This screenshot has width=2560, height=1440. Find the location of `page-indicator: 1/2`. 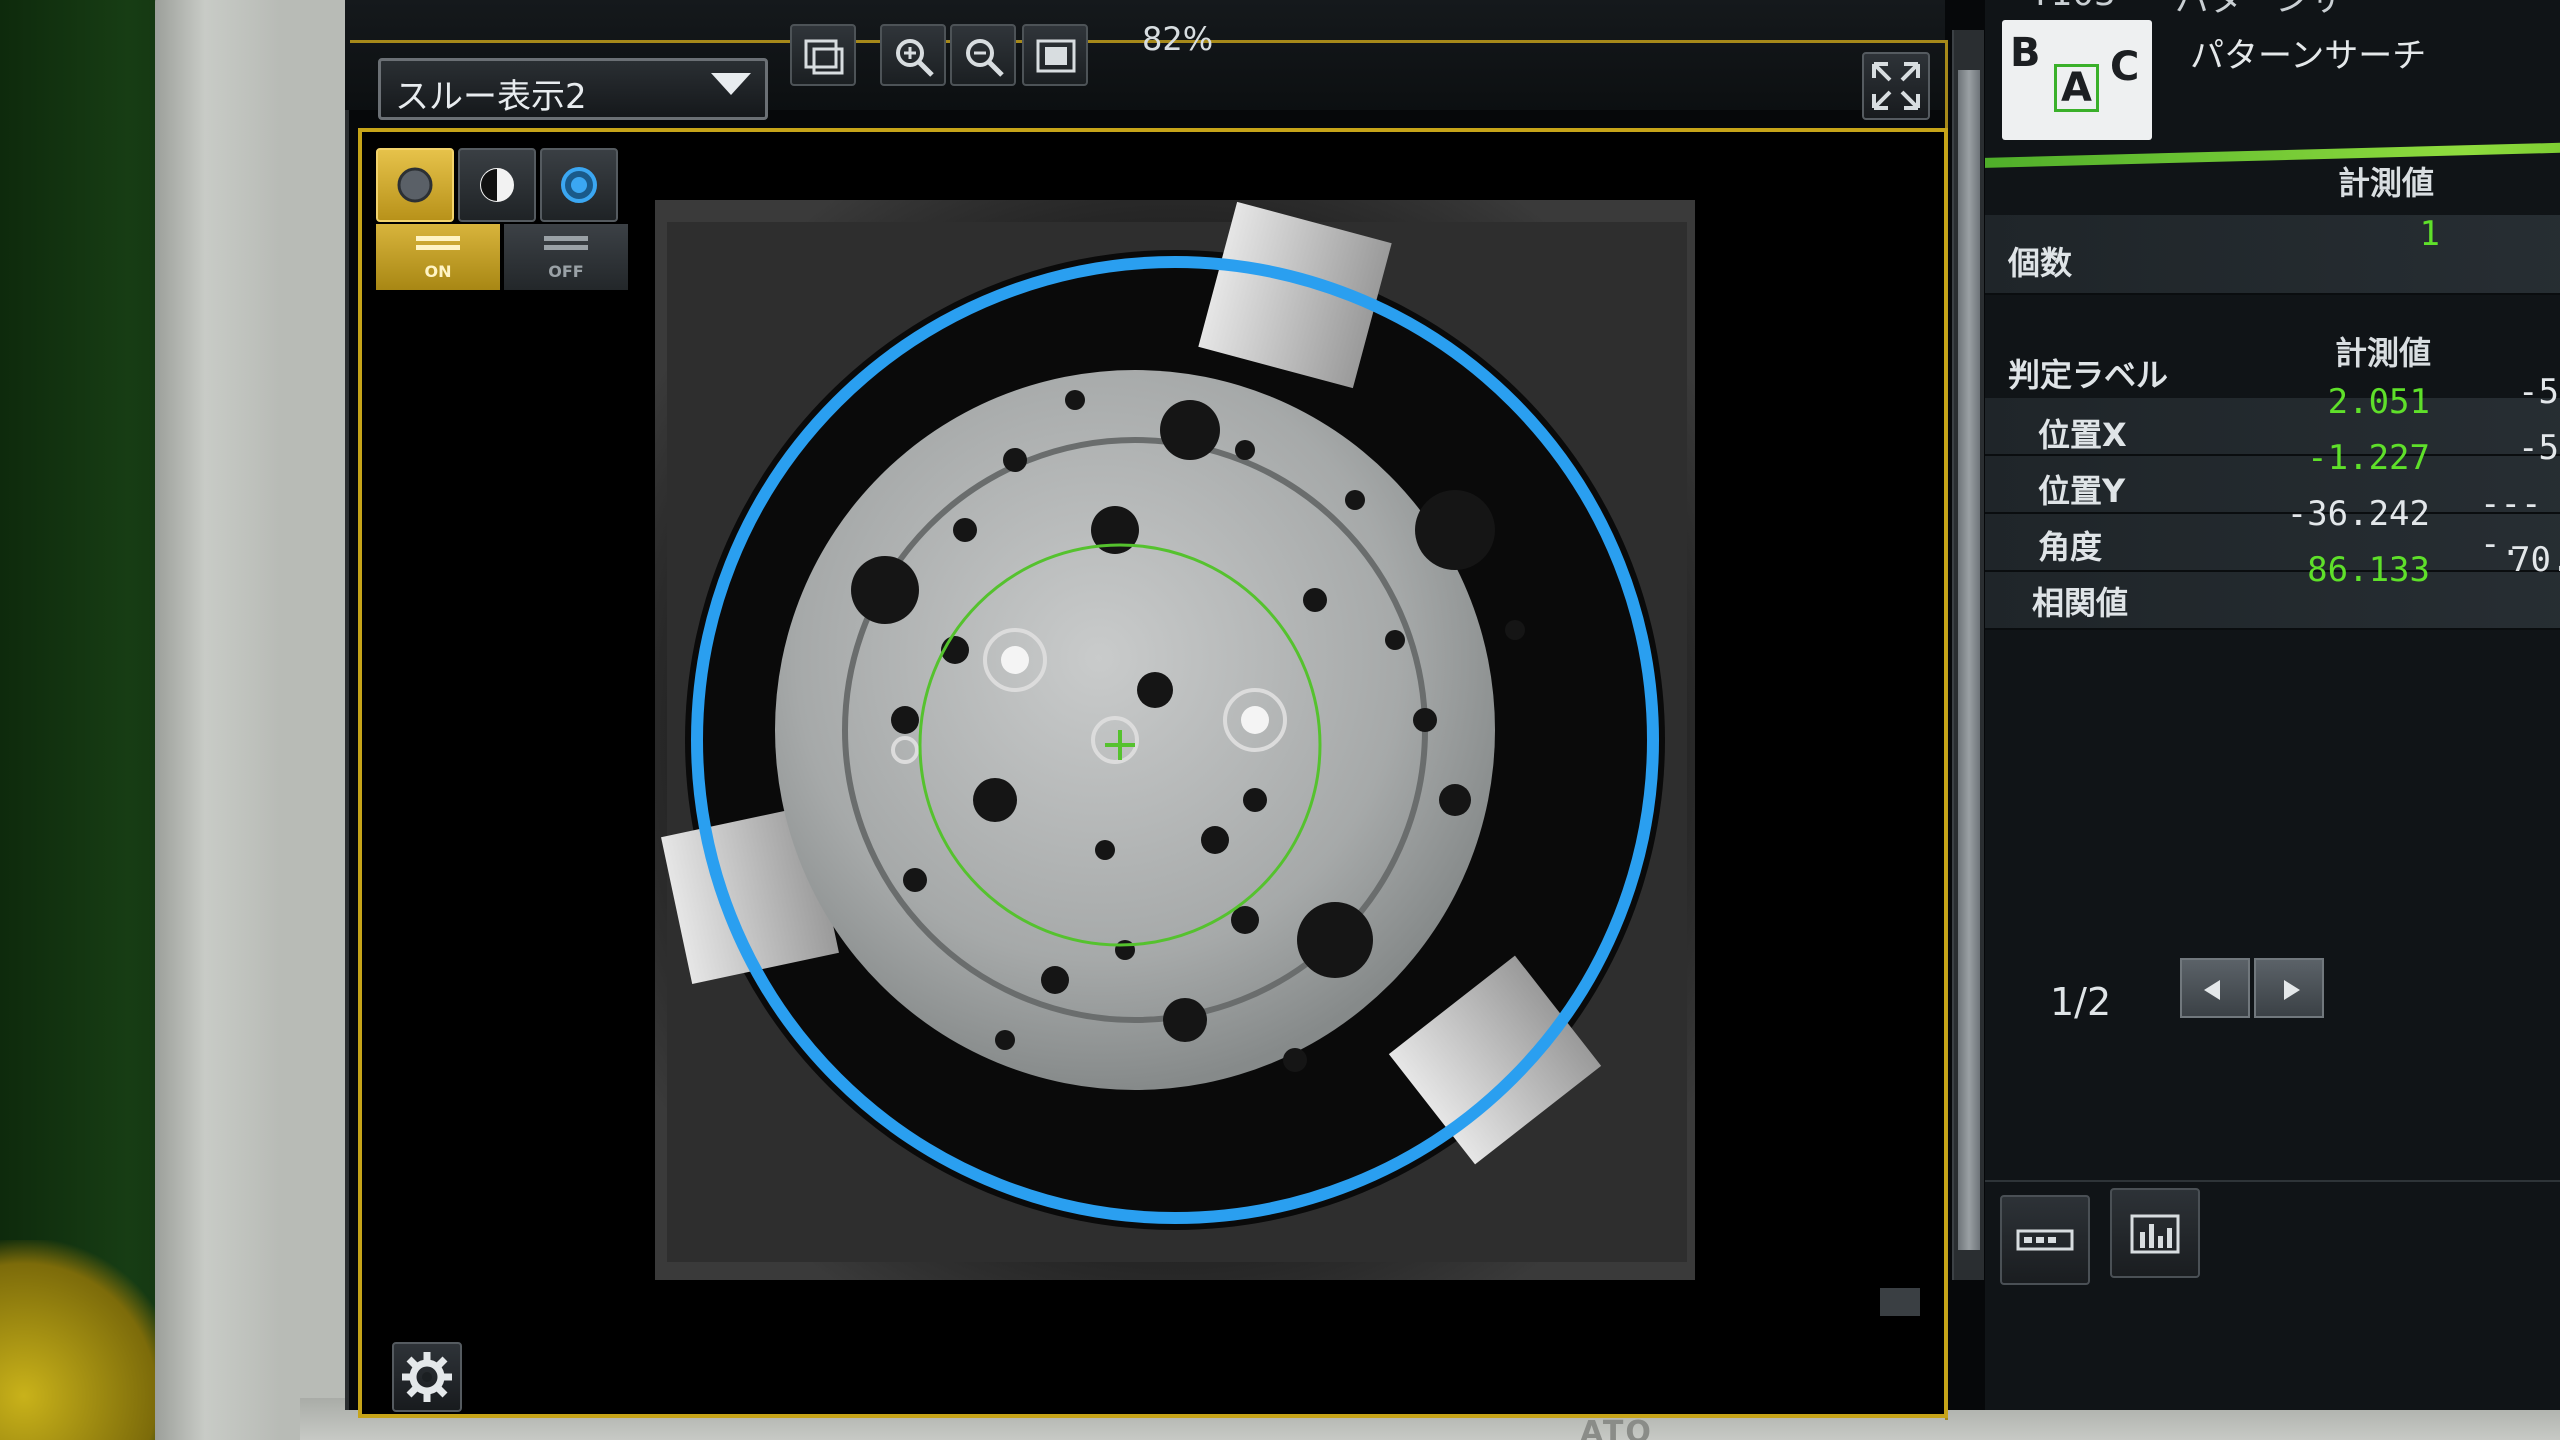

page-indicator: 1/2 is located at coordinates (2081, 1002).